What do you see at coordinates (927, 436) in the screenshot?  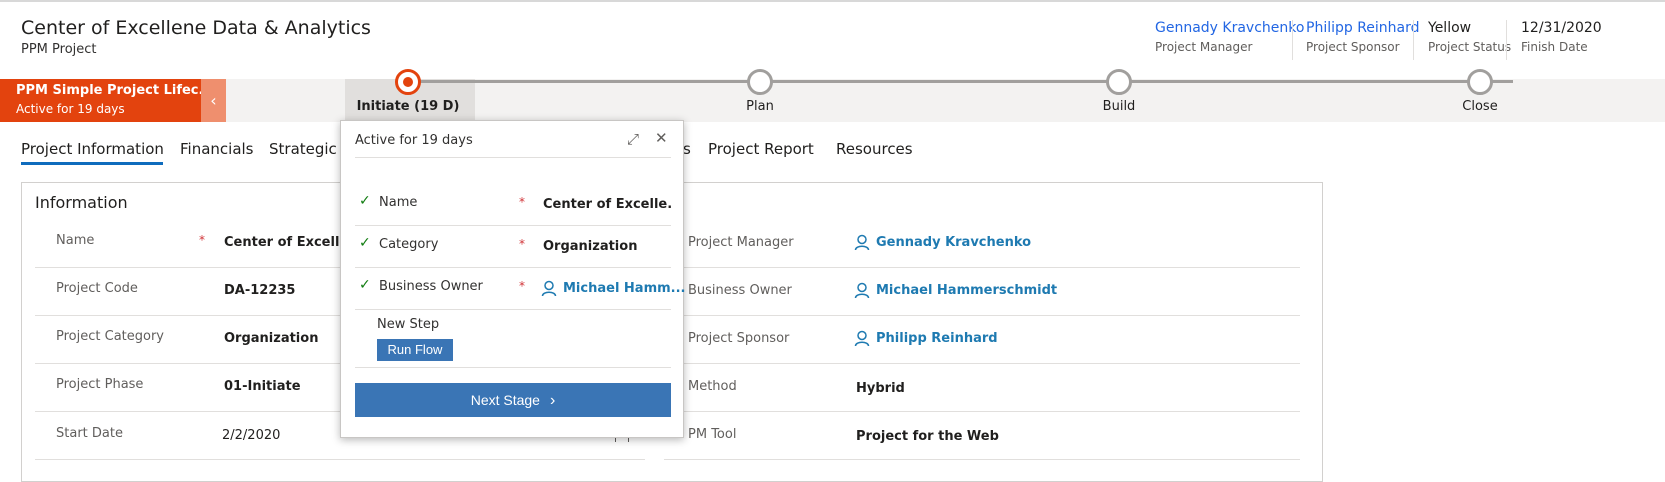 I see `field-value-pm-tool: Project for the Web` at bounding box center [927, 436].